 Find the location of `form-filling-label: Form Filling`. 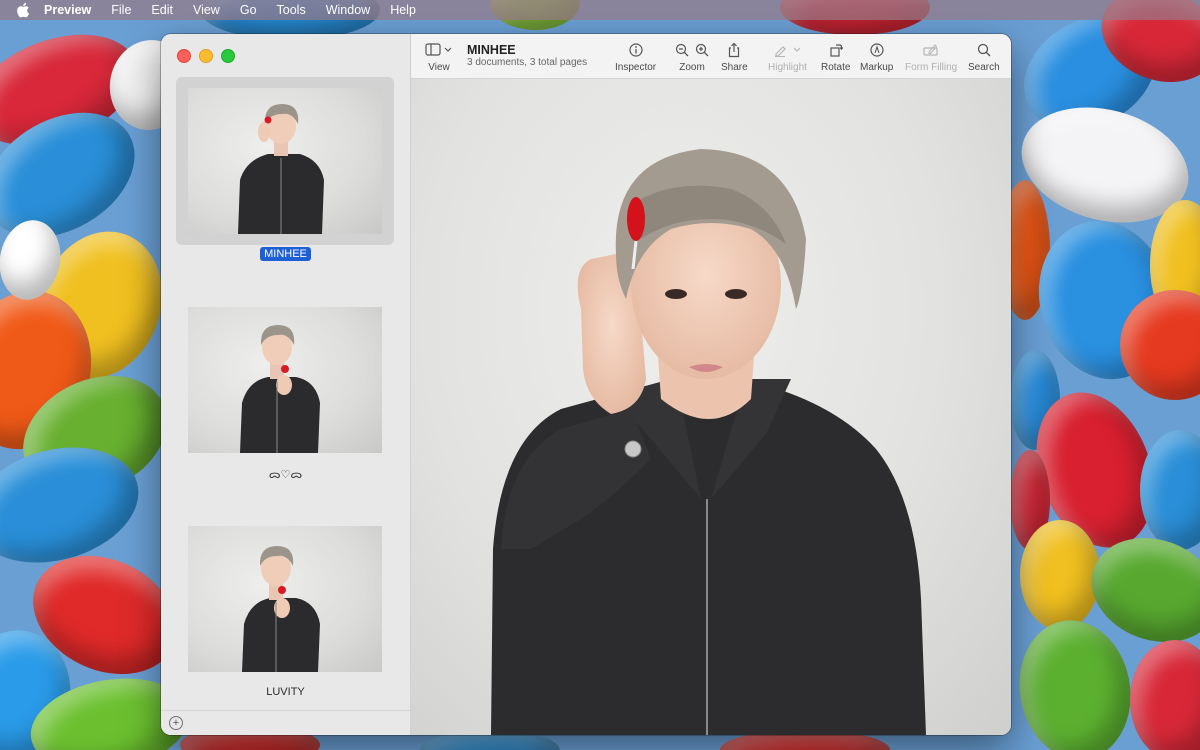

form-filling-label: Form Filling is located at coordinates (931, 67).